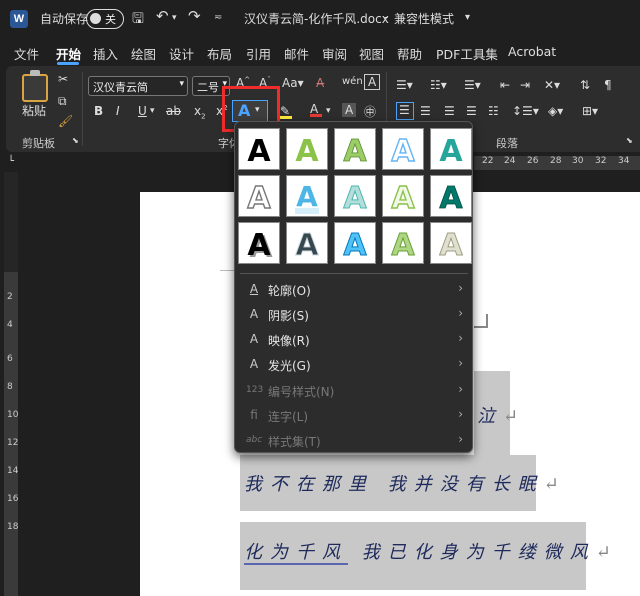 Image resolution: width=640 pixels, height=596 pixels. What do you see at coordinates (142, 111) in the screenshot?
I see `underline-button: U` at bounding box center [142, 111].